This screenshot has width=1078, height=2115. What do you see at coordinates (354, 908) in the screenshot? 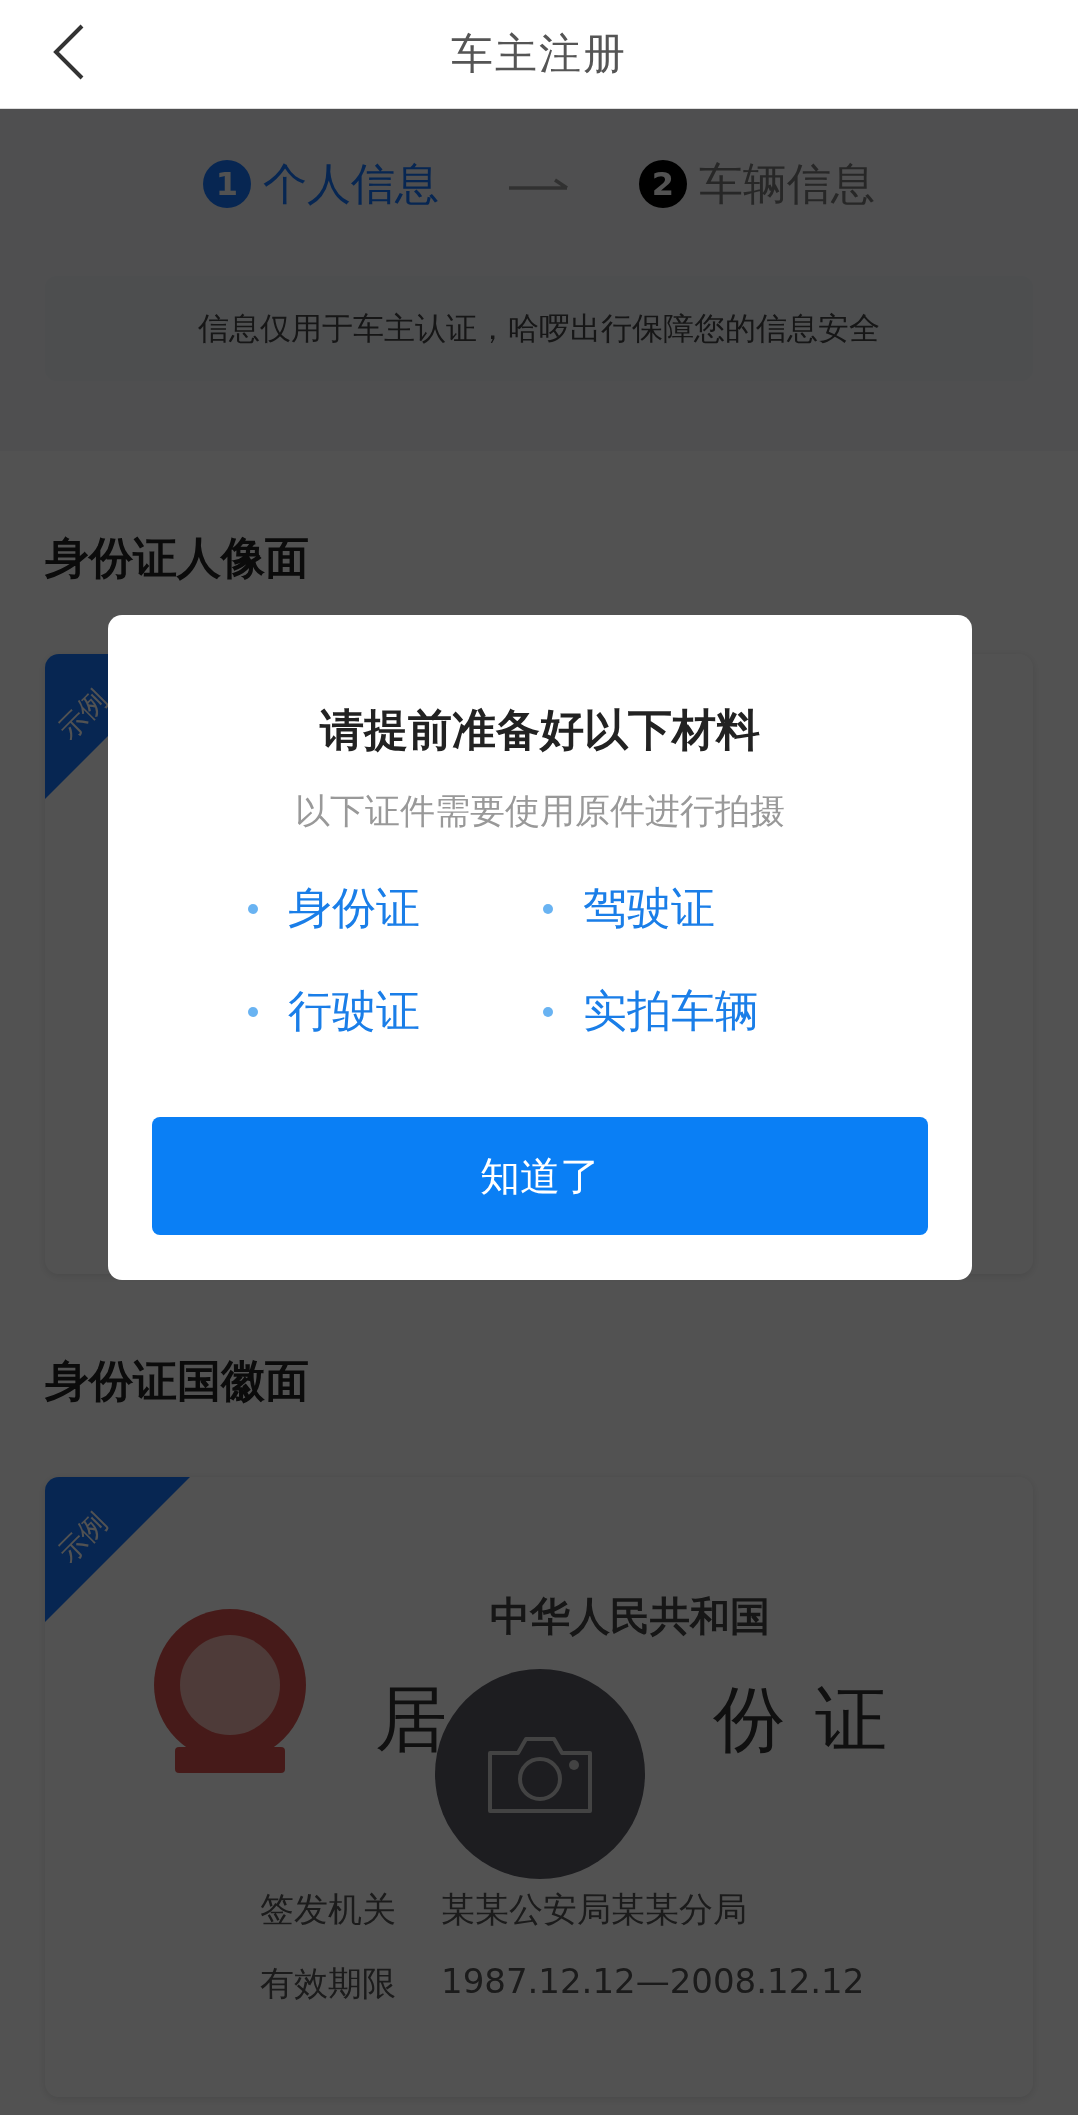
I see `material-item: 身份证` at bounding box center [354, 908].